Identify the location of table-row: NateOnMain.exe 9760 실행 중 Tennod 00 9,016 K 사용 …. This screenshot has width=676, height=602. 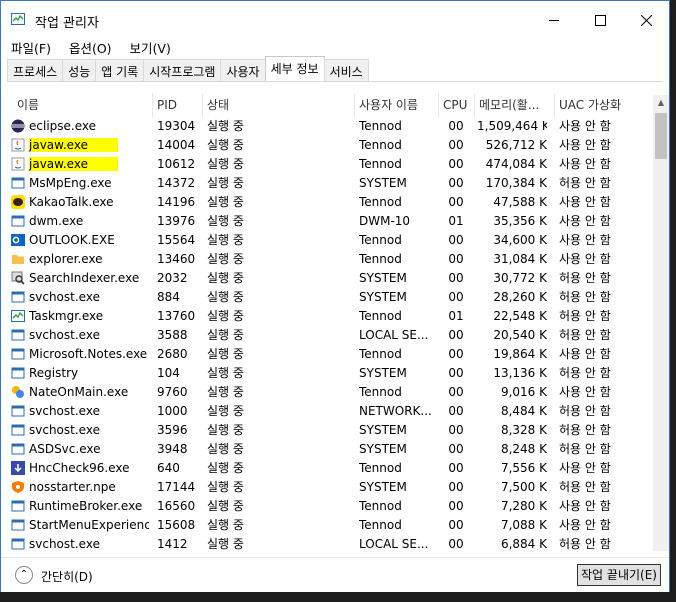
(329, 392).